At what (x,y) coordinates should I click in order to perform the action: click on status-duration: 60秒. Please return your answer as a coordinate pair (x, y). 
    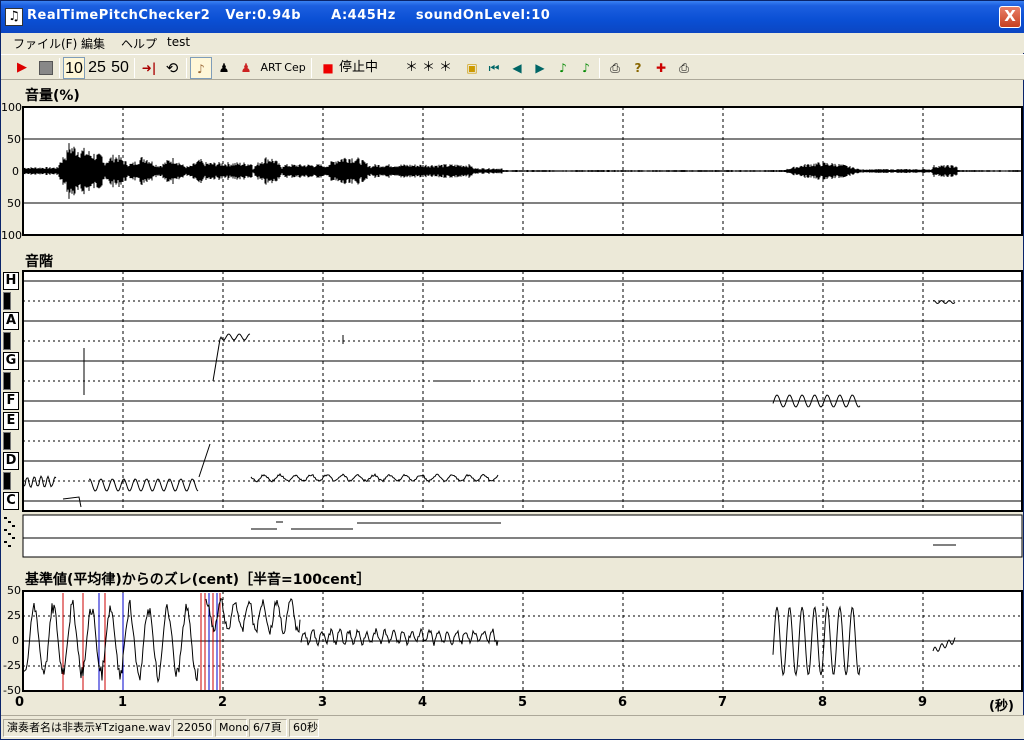
    Looking at the image, I should click on (304, 728).